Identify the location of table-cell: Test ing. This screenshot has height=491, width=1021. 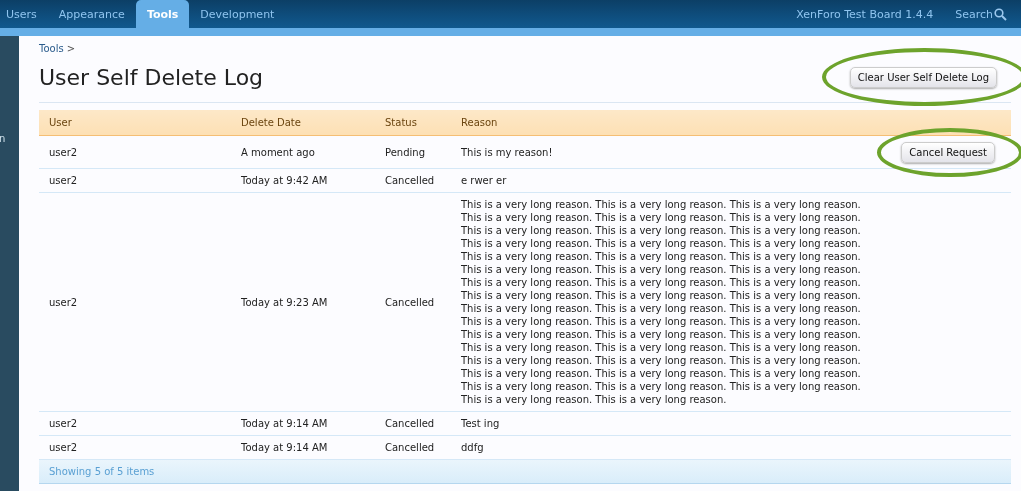
(666, 423).